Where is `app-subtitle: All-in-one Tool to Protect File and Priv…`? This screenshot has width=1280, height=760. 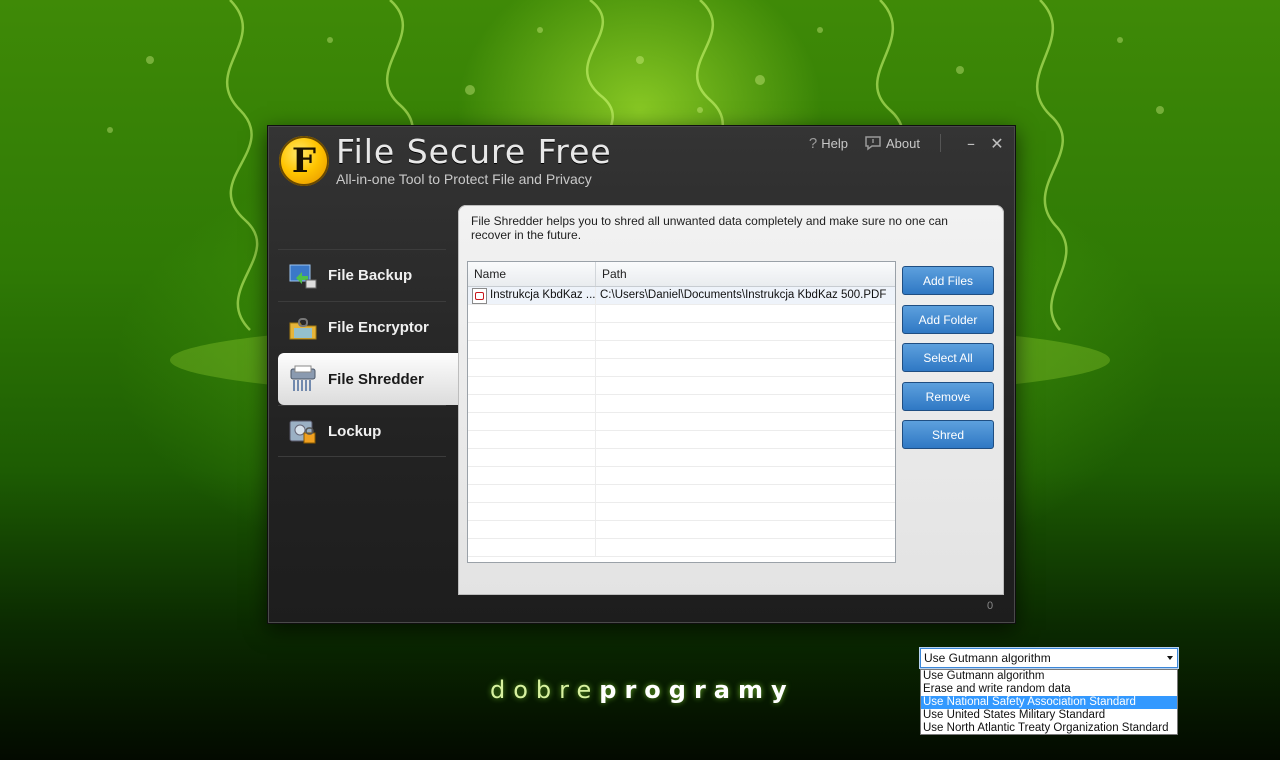 app-subtitle: All-in-one Tool to Protect File and Priv… is located at coordinates (464, 179).